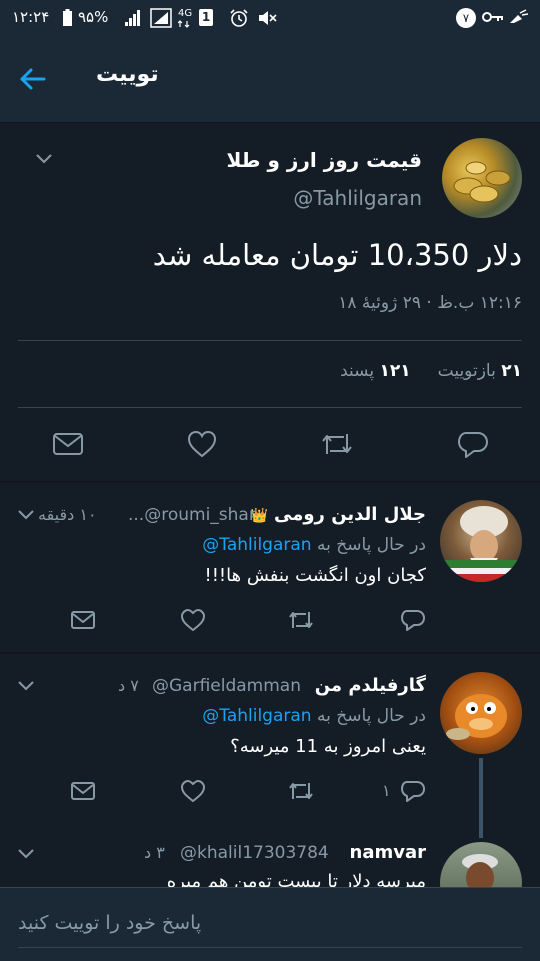 The height and width of the screenshot is (961, 540). Describe the element at coordinates (328, 746) in the screenshot. I see `reply-text: یعنی امروز به 11 میرسه؟` at that location.